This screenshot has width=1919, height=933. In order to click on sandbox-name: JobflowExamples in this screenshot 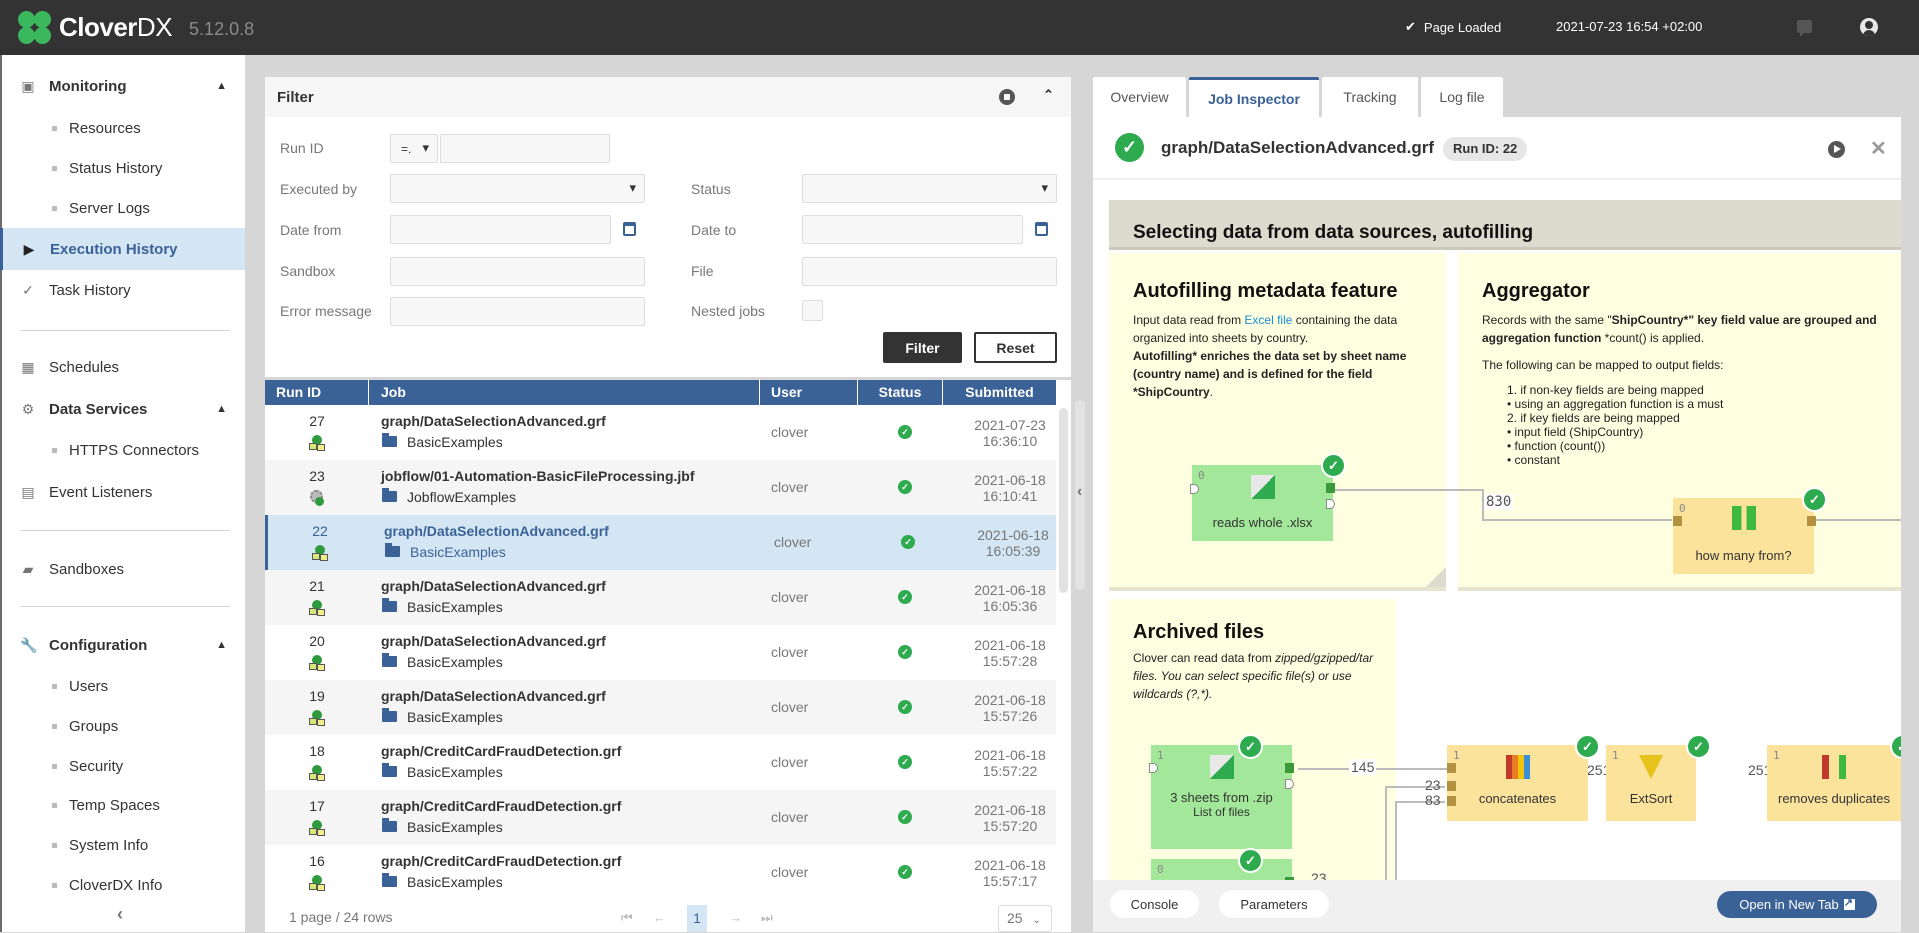, I will do `click(461, 497)`.